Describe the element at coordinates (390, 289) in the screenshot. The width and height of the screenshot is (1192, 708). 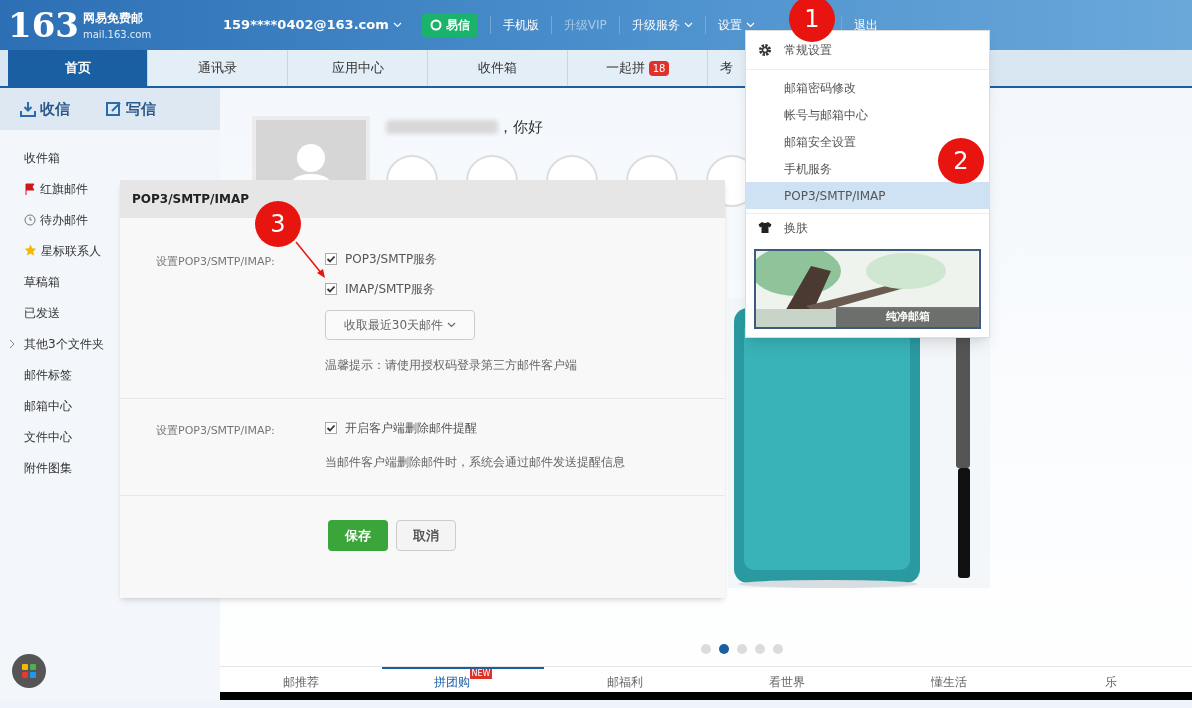
I see `checkbox-label: IMAP/SMTP服务` at that location.